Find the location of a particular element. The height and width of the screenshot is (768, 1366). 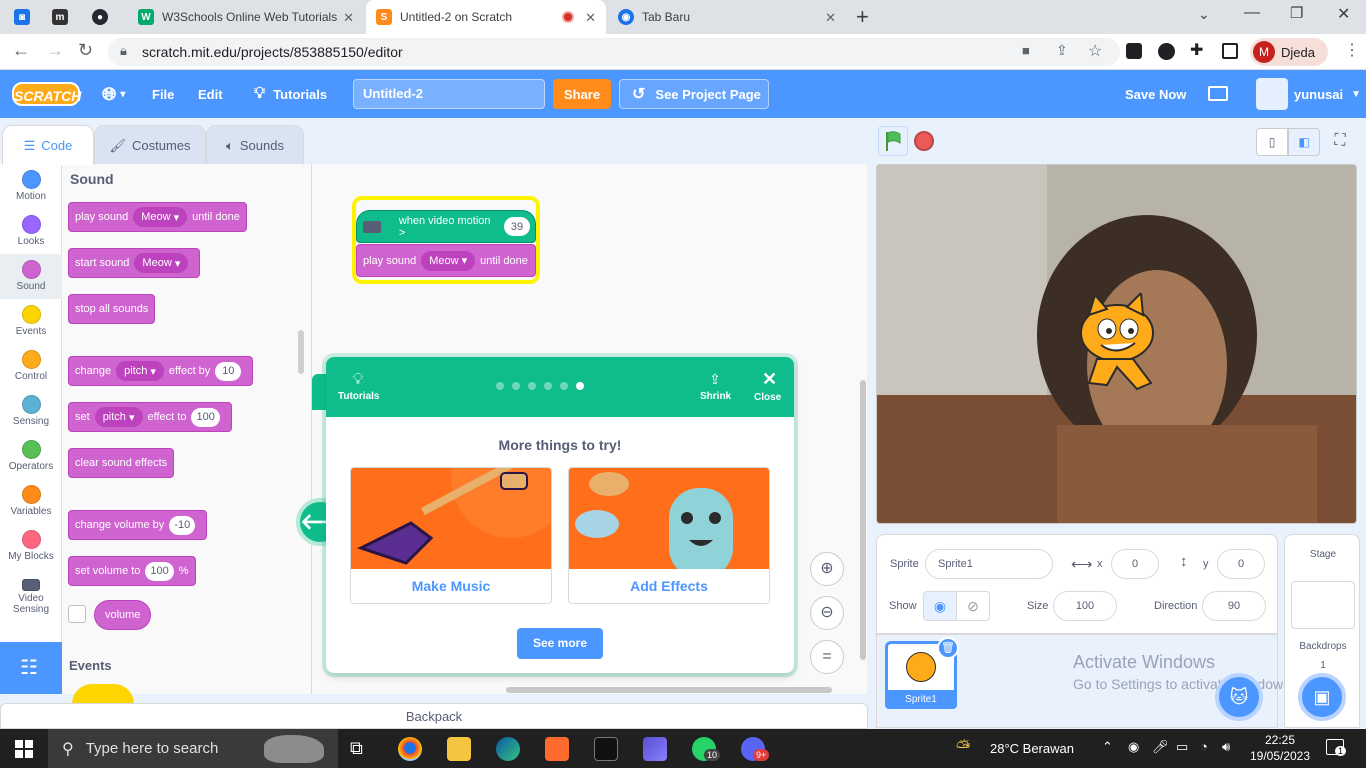

block-stop-all-sounds: stop all sounds is located at coordinates (112, 309).